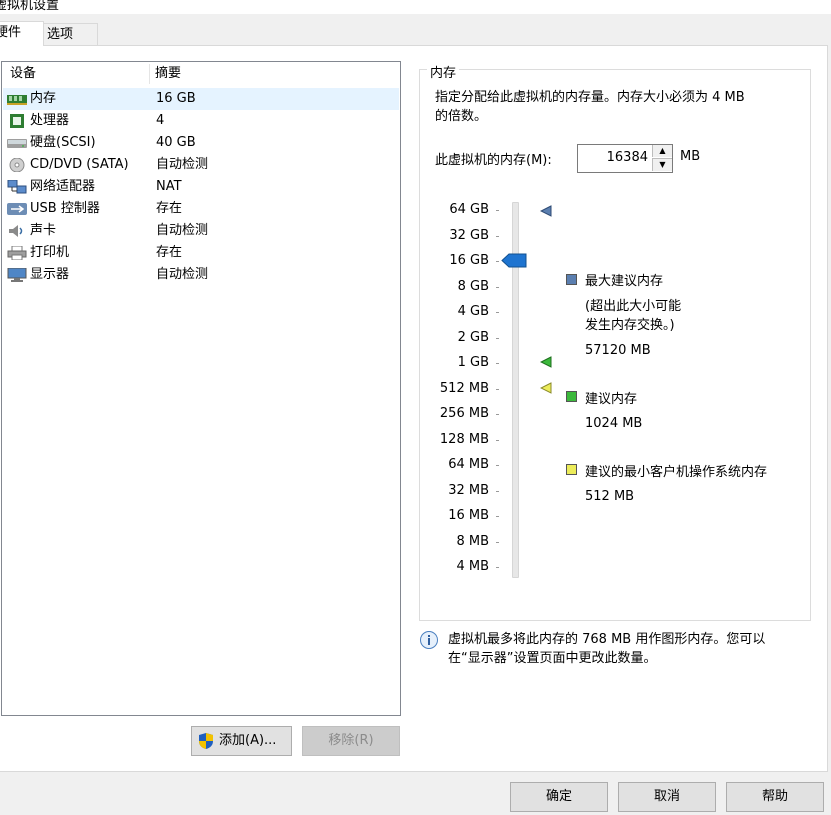 The width and height of the screenshot is (831, 815). I want to click on device-summary: 16 GB, so click(176, 98).